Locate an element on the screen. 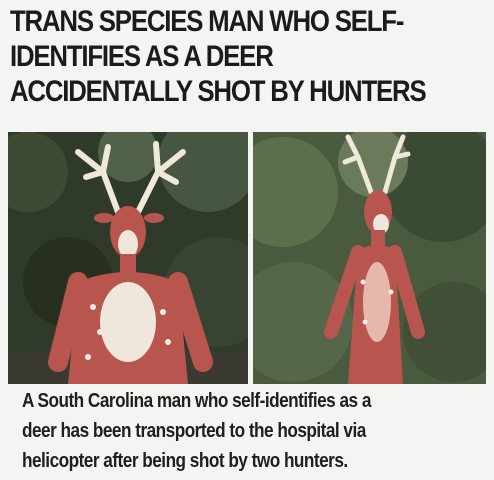 The image size is (494, 480). headline-line: IDENTIFIES AS A DEER is located at coordinates (142, 56).